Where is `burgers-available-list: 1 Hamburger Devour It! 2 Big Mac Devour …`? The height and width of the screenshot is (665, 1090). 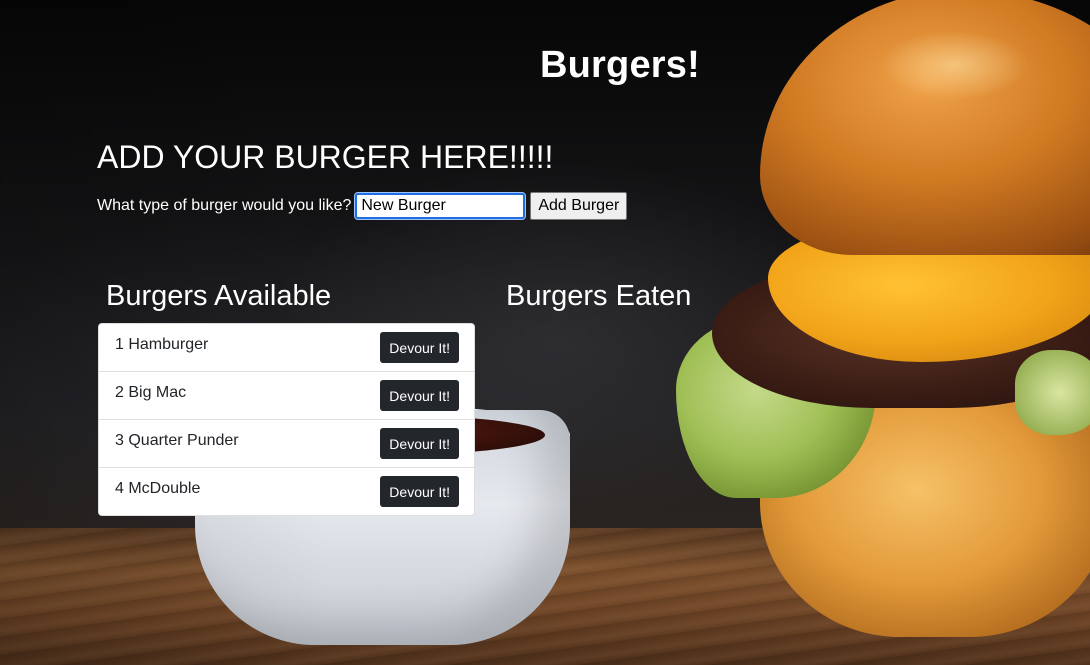
burgers-available-list: 1 Hamburger Devour It! 2 Big Mac Devour … is located at coordinates (286, 419).